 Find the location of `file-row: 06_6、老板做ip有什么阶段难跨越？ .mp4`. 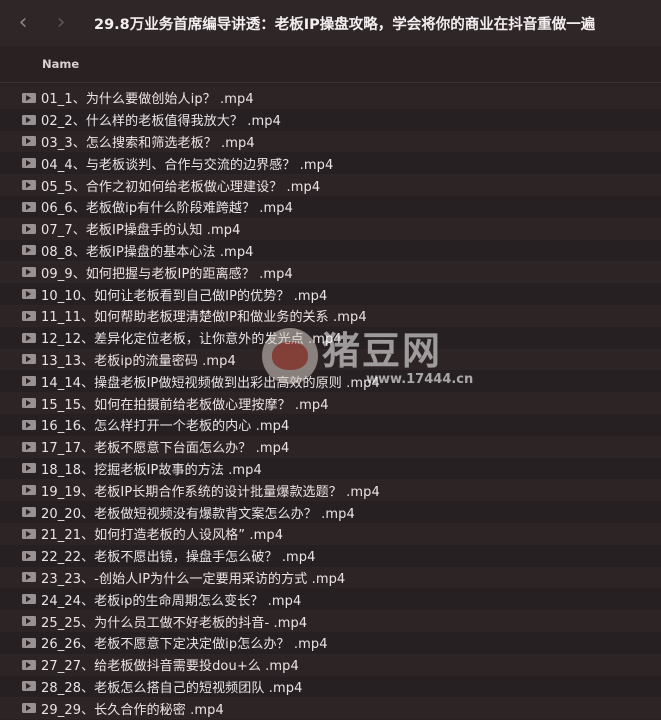

file-row: 06_6、老板做ip有什么阶段难跨越？ .mp4 is located at coordinates (330, 206).